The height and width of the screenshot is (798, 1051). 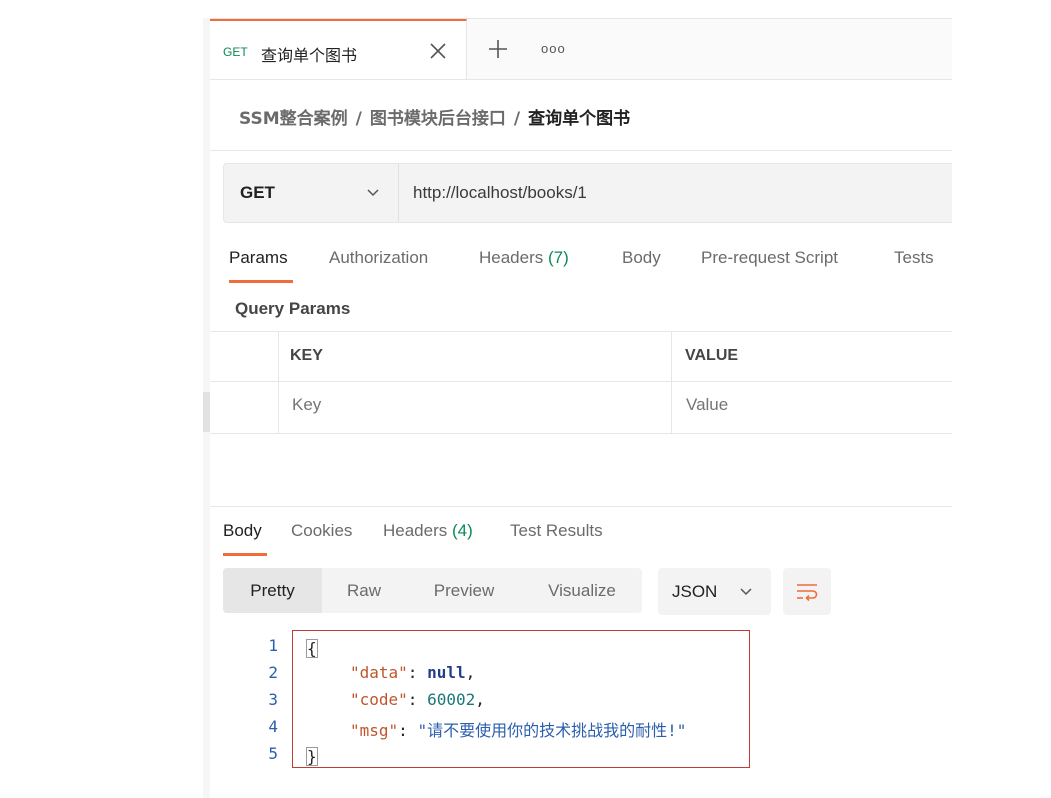 I want to click on tab-body: Body, so click(x=641, y=258).